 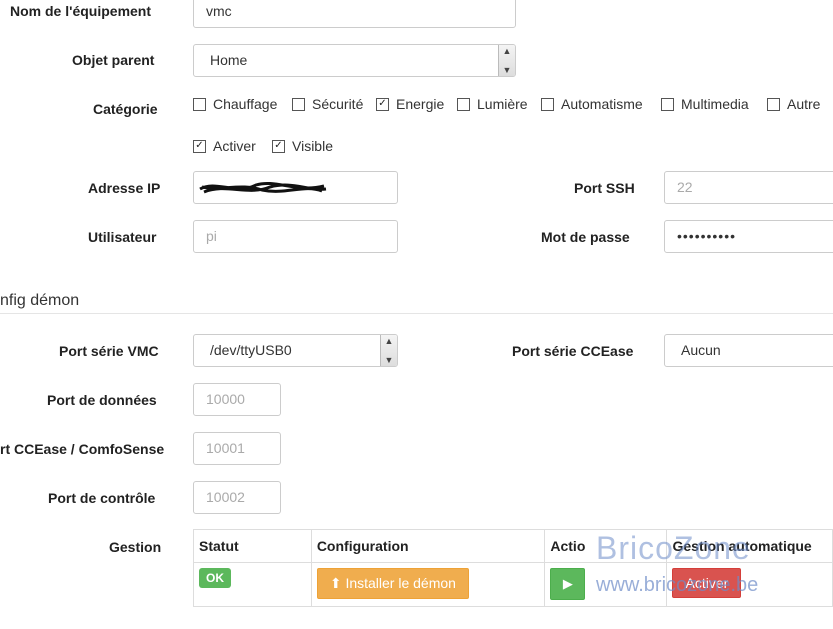 I want to click on header-gestion-auto: Gestion automatique, so click(x=749, y=546).